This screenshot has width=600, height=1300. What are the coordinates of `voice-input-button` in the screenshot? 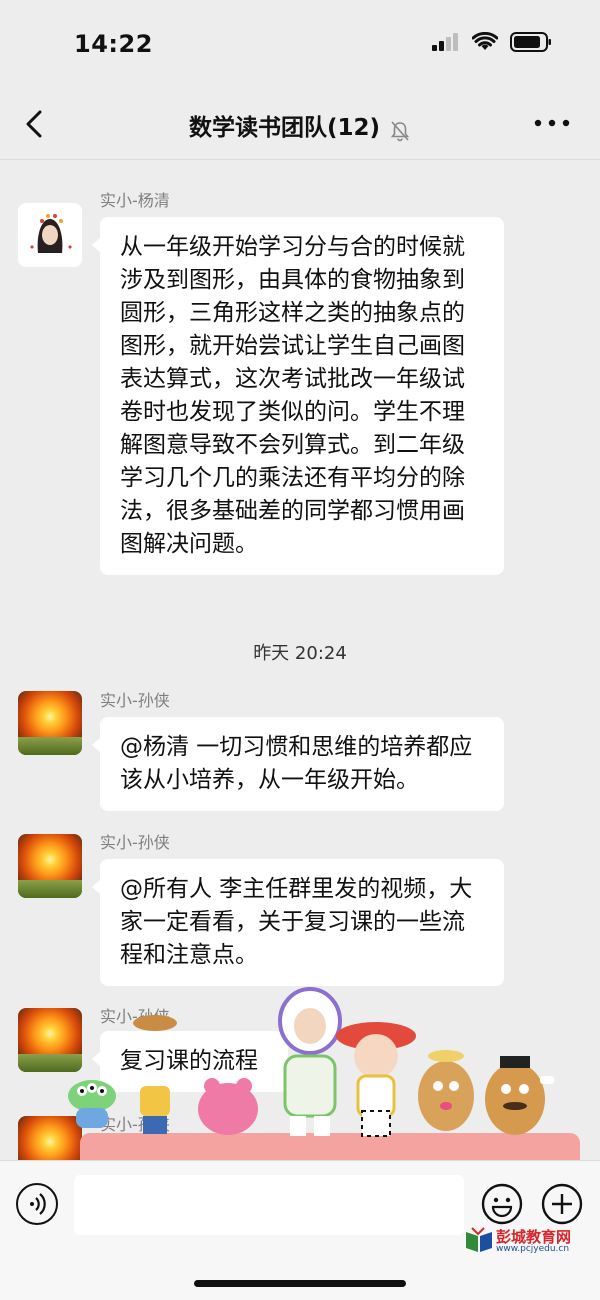 It's located at (37, 1204).